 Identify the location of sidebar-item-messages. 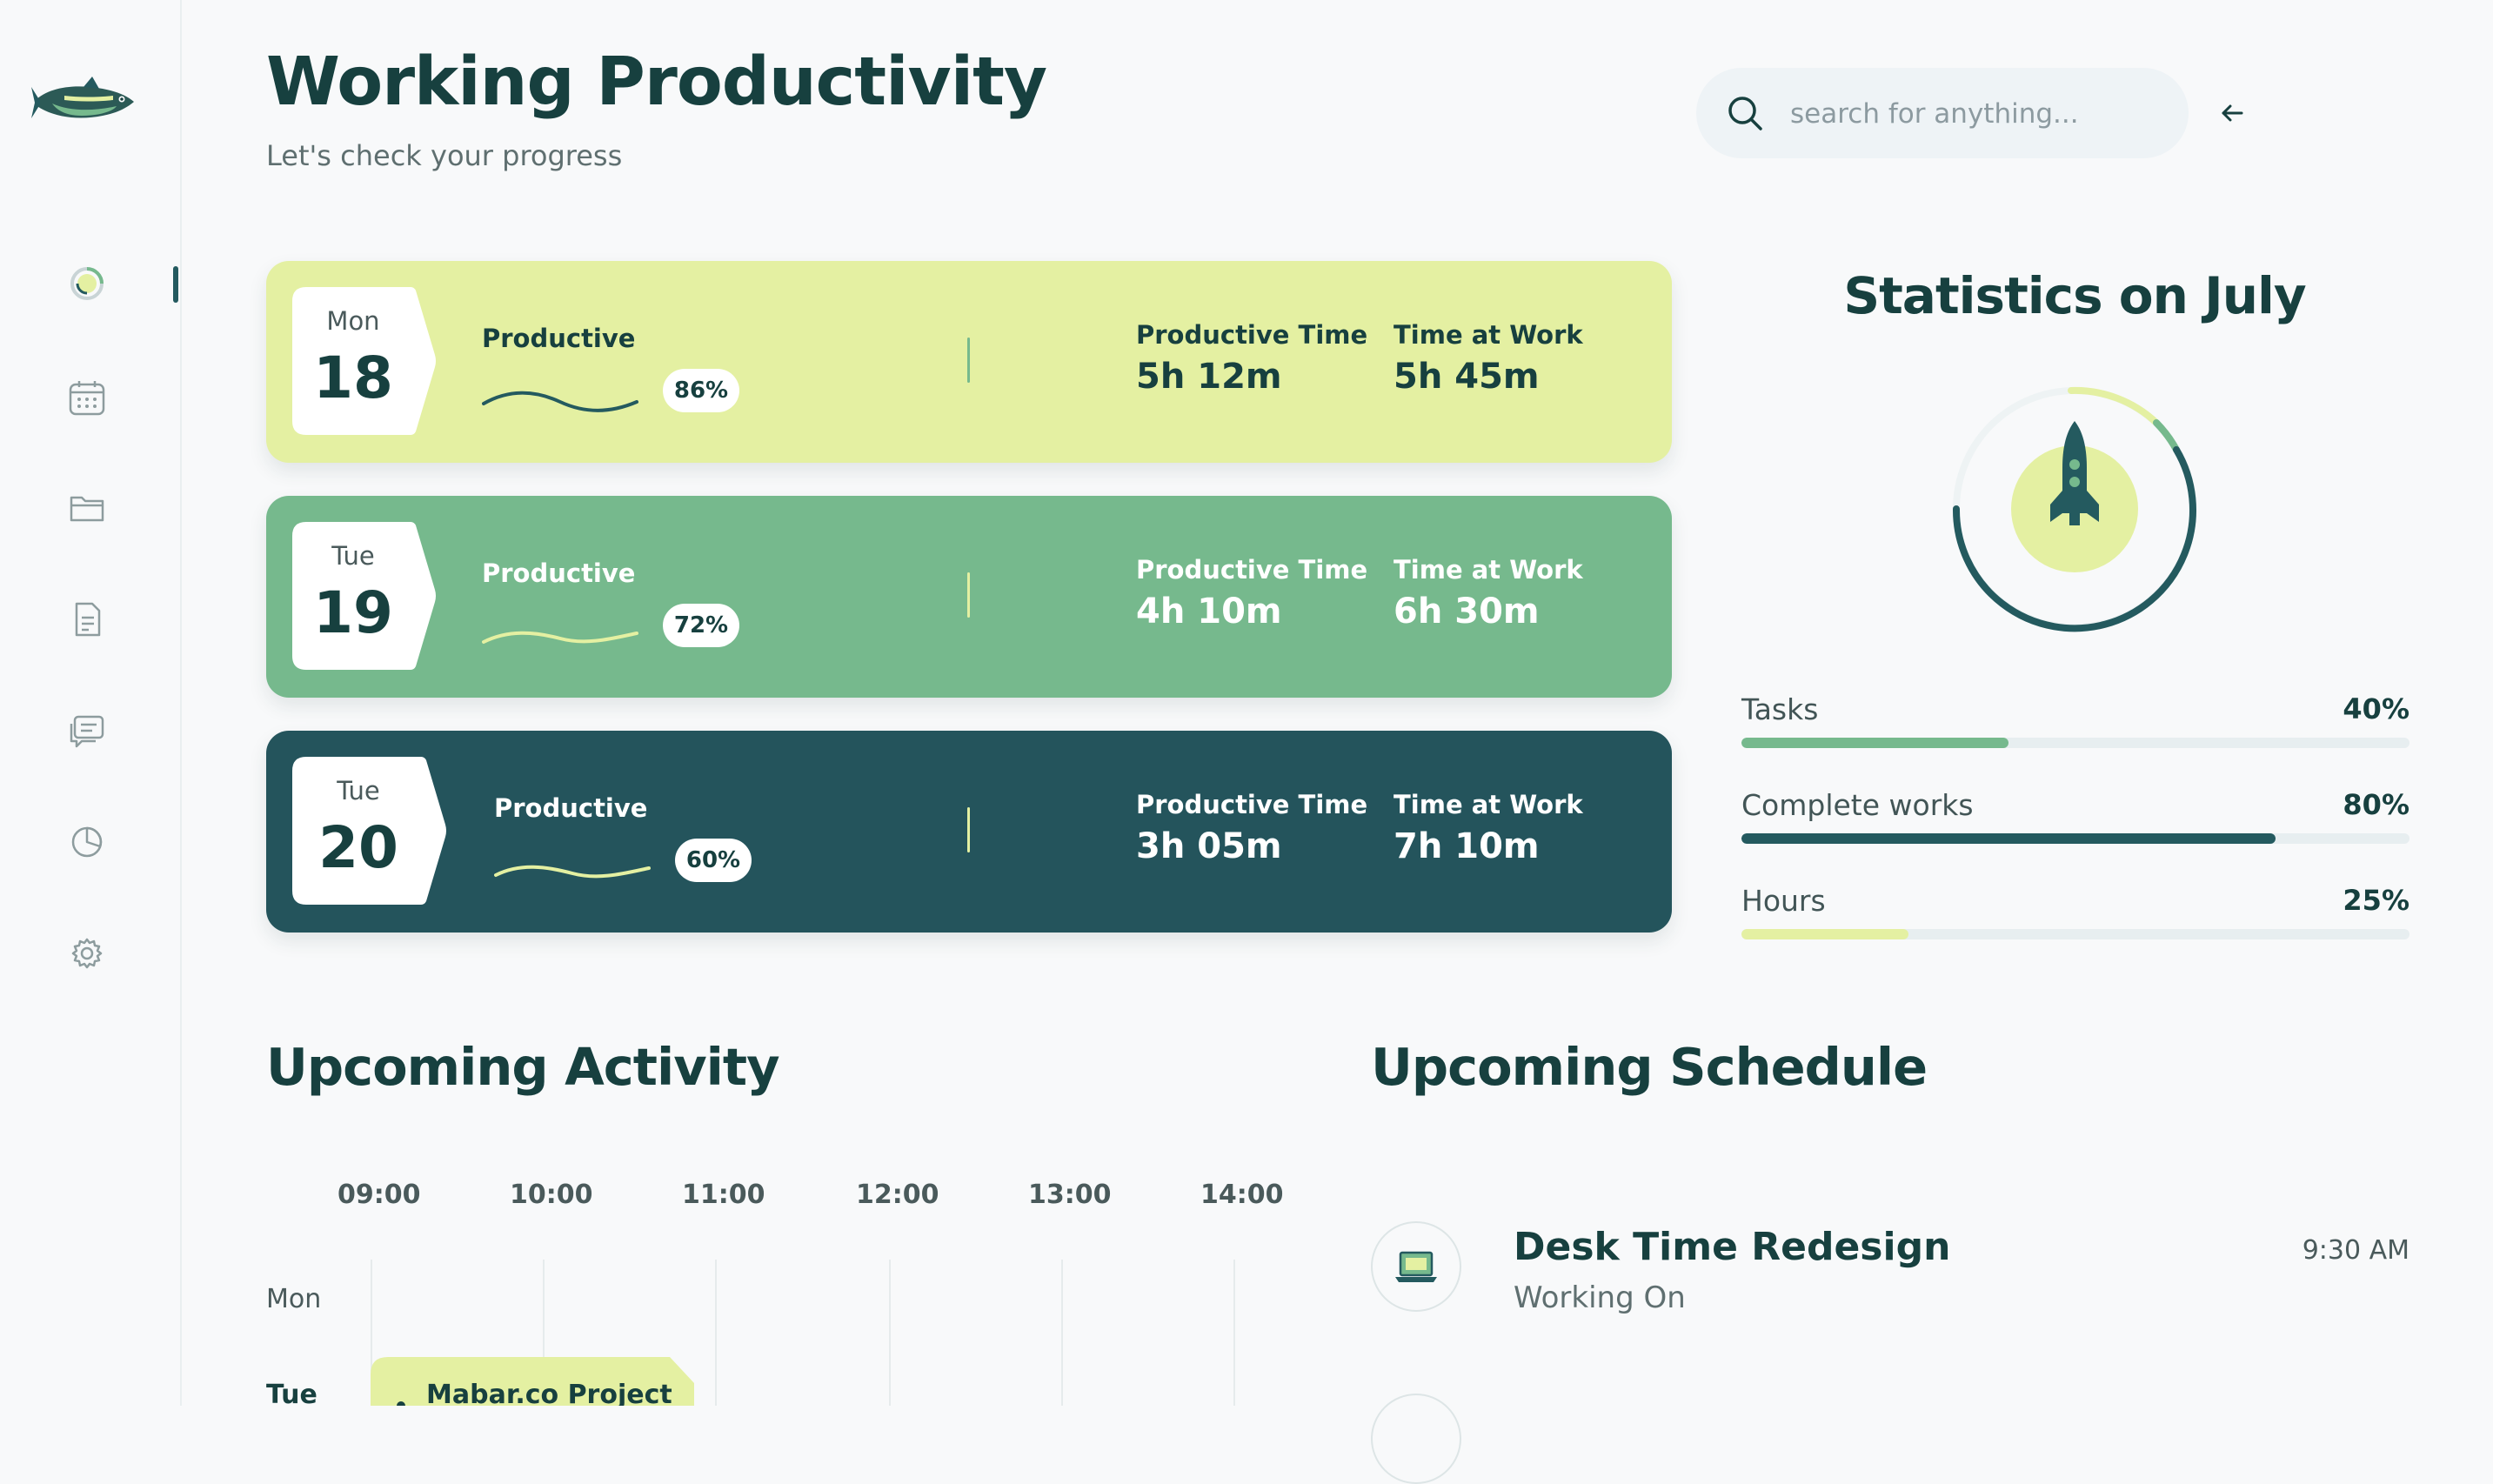
(87, 730).